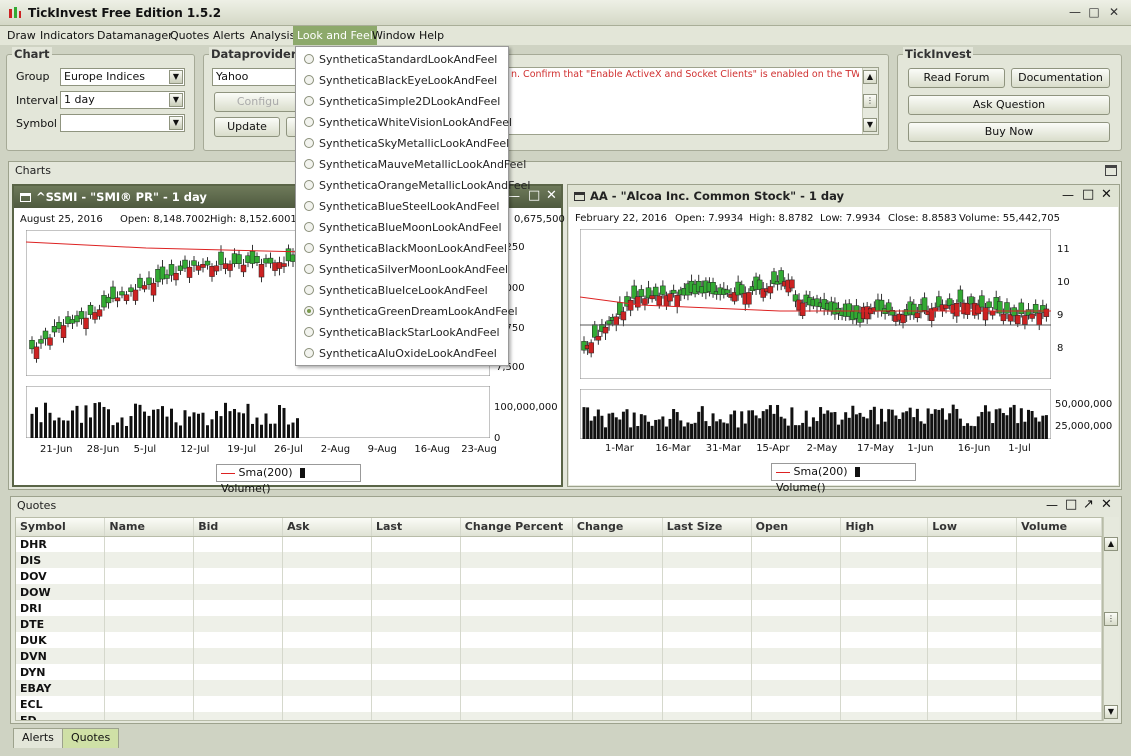  I want to click on column-header: Name, so click(149, 527).